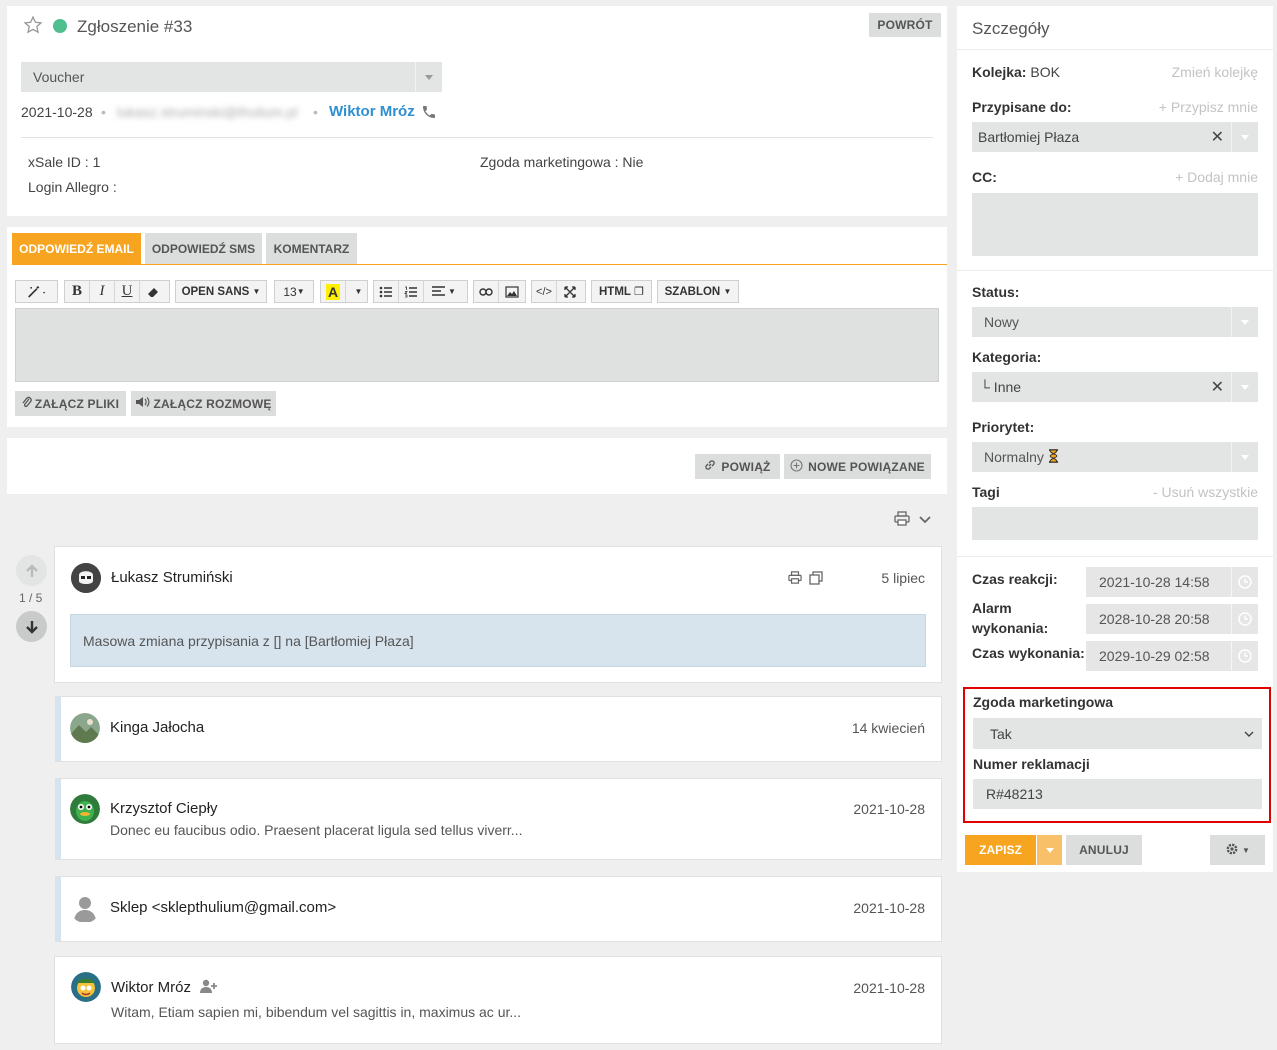 Image resolution: width=1277 pixels, height=1050 pixels. Describe the element at coordinates (429, 113) in the screenshot. I see `phone-icon` at that location.